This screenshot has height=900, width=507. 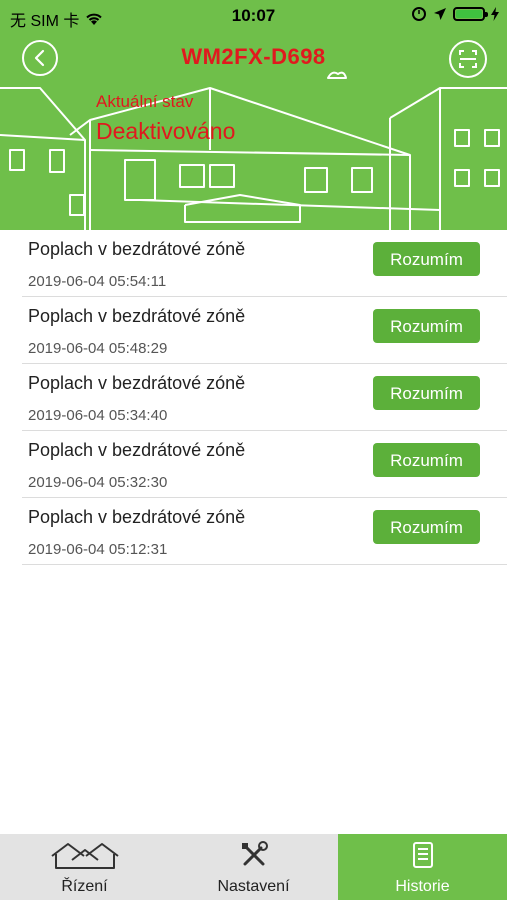 What do you see at coordinates (145, 101) in the screenshot?
I see `state-label: Aktuální stav` at bounding box center [145, 101].